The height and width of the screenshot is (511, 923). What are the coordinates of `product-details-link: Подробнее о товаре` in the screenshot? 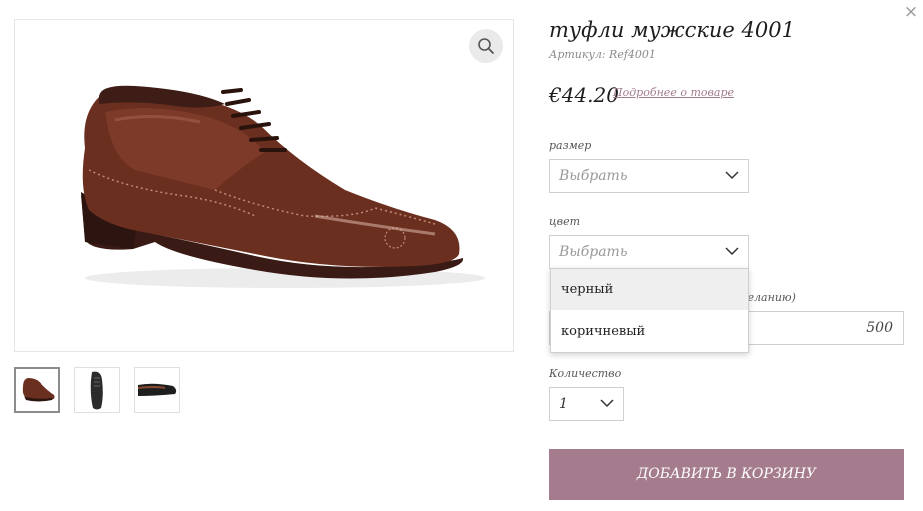 It's located at (673, 92).